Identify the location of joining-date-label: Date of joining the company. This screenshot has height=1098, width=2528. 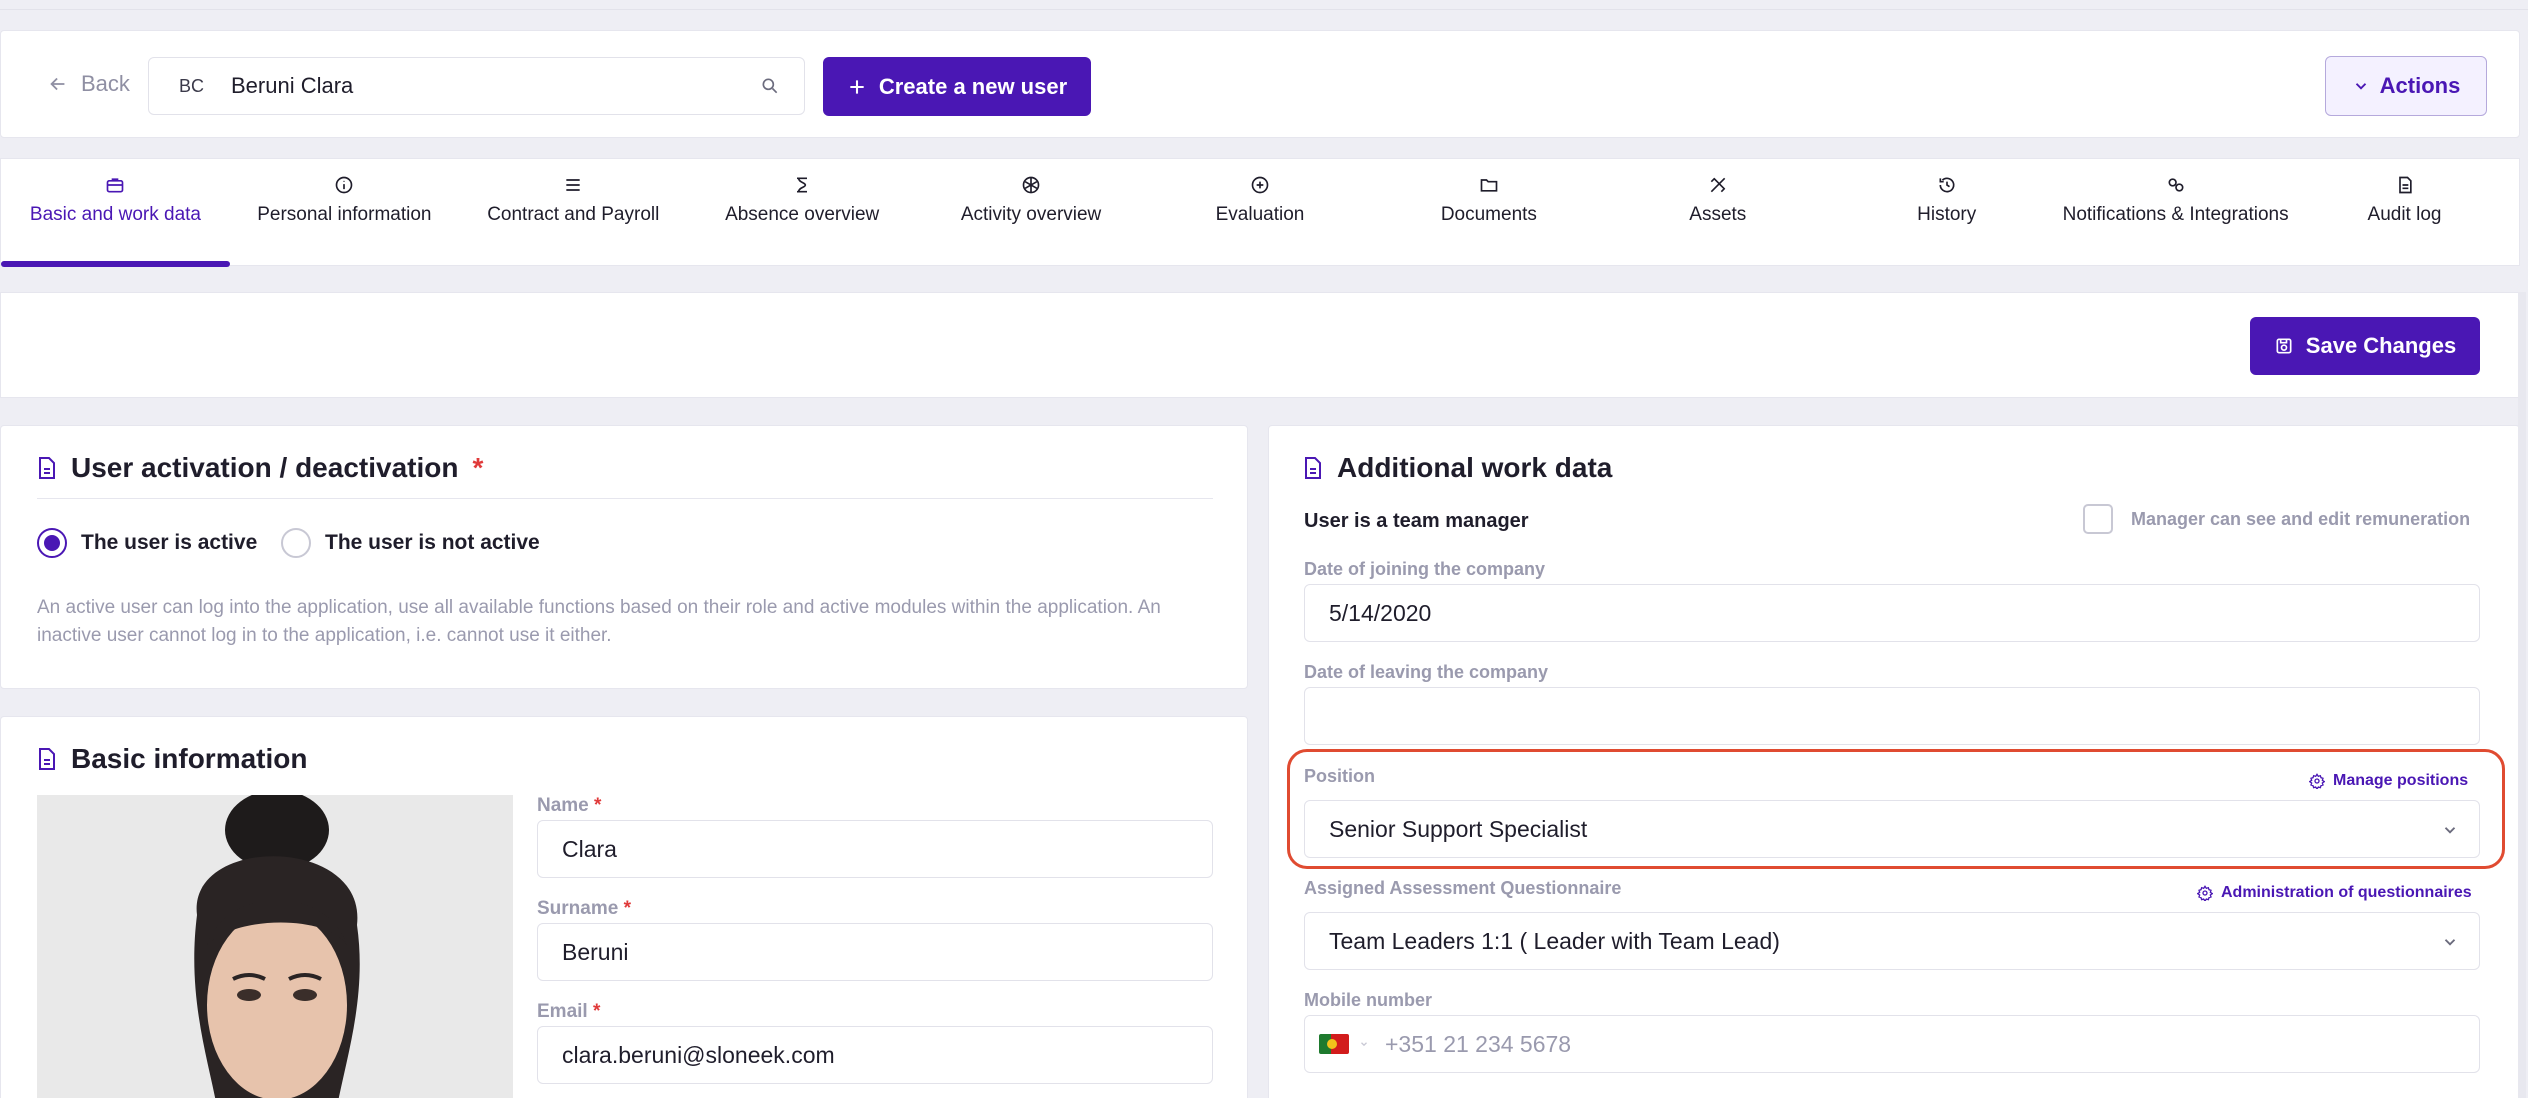
(1425, 569).